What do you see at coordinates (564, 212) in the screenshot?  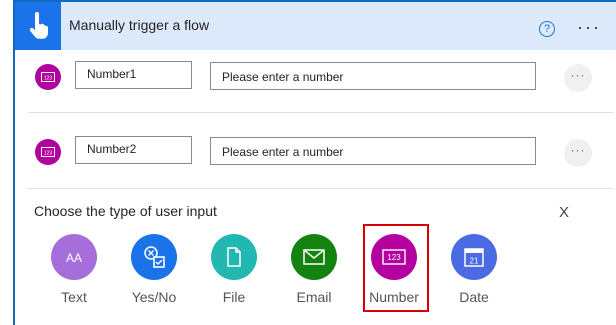 I see `close-icon: X` at bounding box center [564, 212].